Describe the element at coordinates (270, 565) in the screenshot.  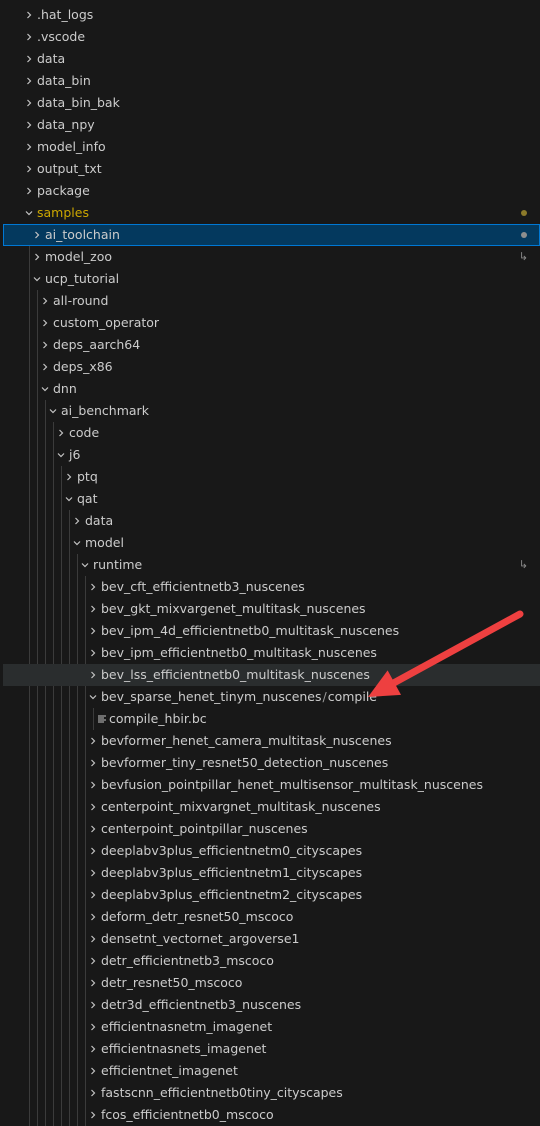
I see `tree-folder-row: runtime ↳` at that location.